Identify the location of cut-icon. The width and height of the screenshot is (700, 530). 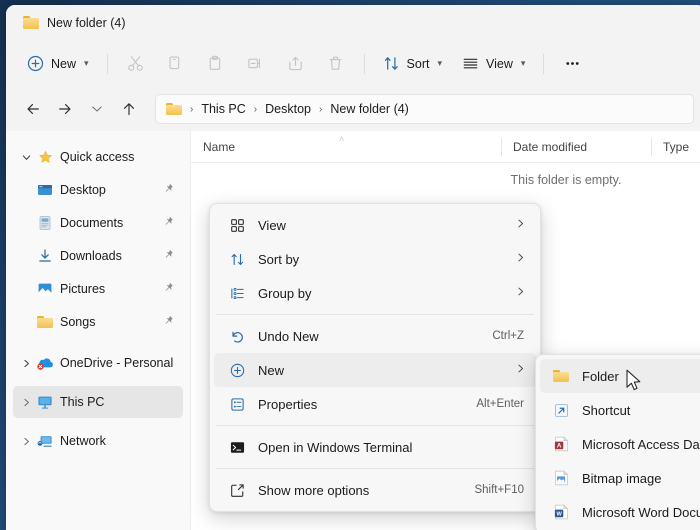
(135, 63).